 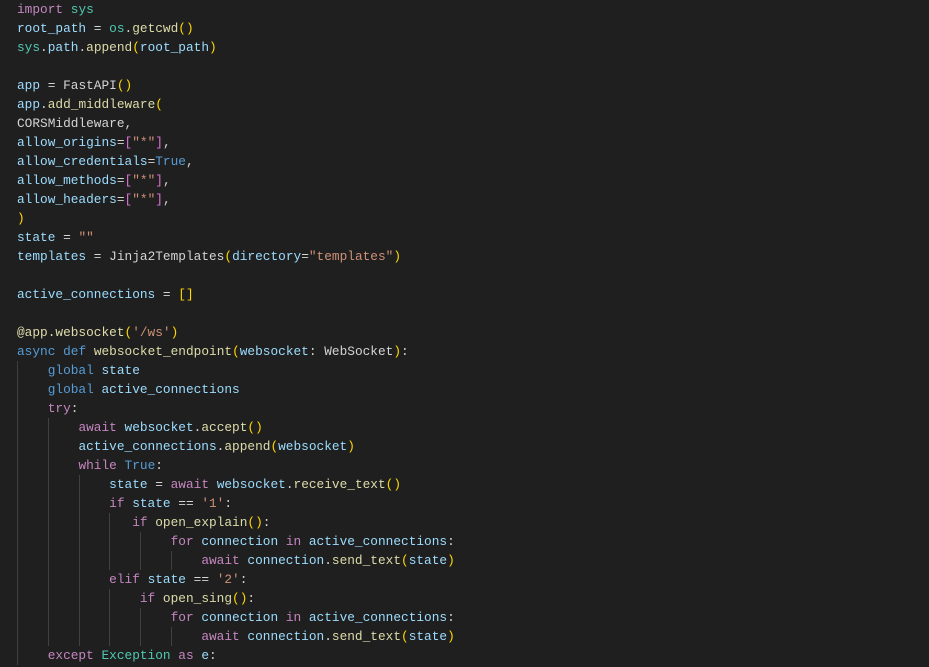 What do you see at coordinates (117, 28) in the screenshot?
I see `code-token: os` at bounding box center [117, 28].